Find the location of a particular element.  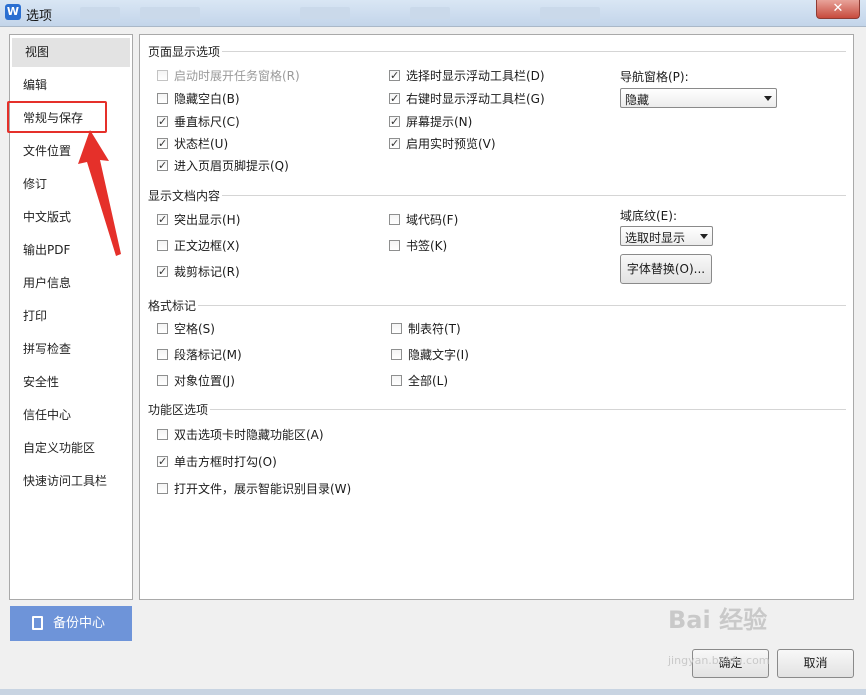

nav-item-view: 视图 is located at coordinates (71, 52).